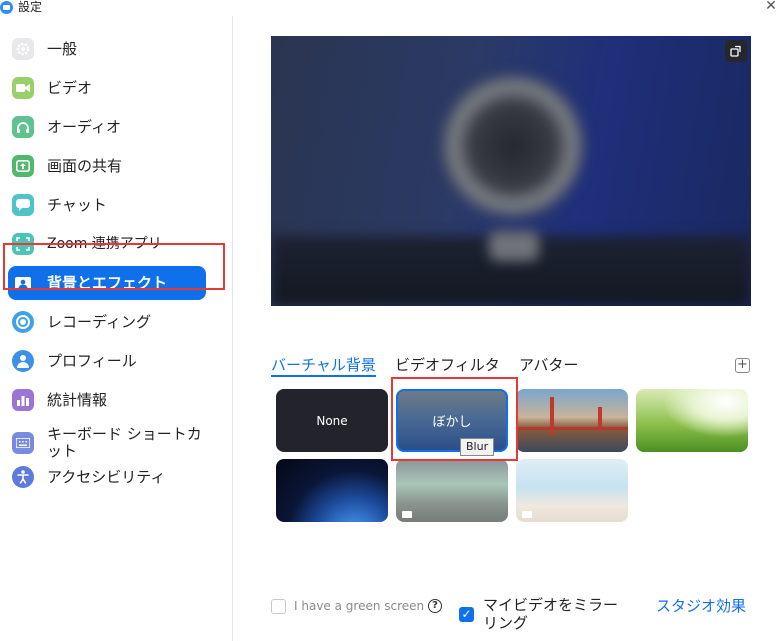  I want to click on sidebar-item-label: アクセシビリティ, so click(106, 476).